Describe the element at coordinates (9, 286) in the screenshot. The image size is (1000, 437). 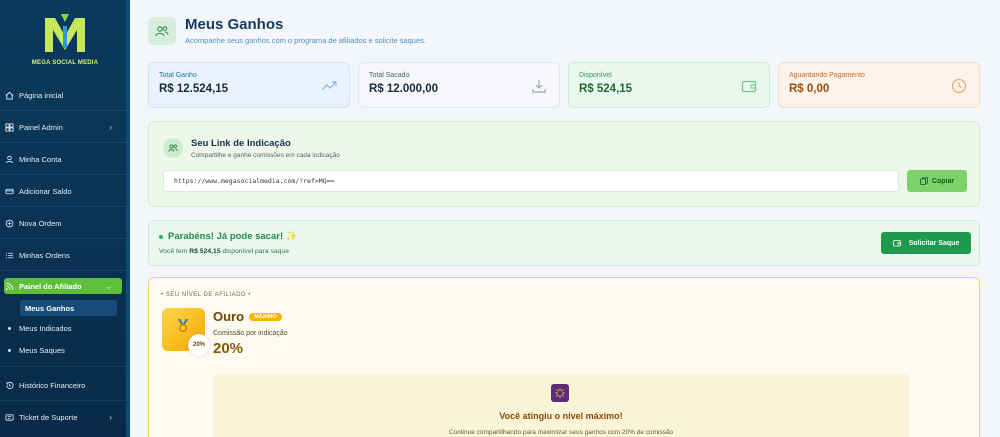
I see `rss-icon` at that location.